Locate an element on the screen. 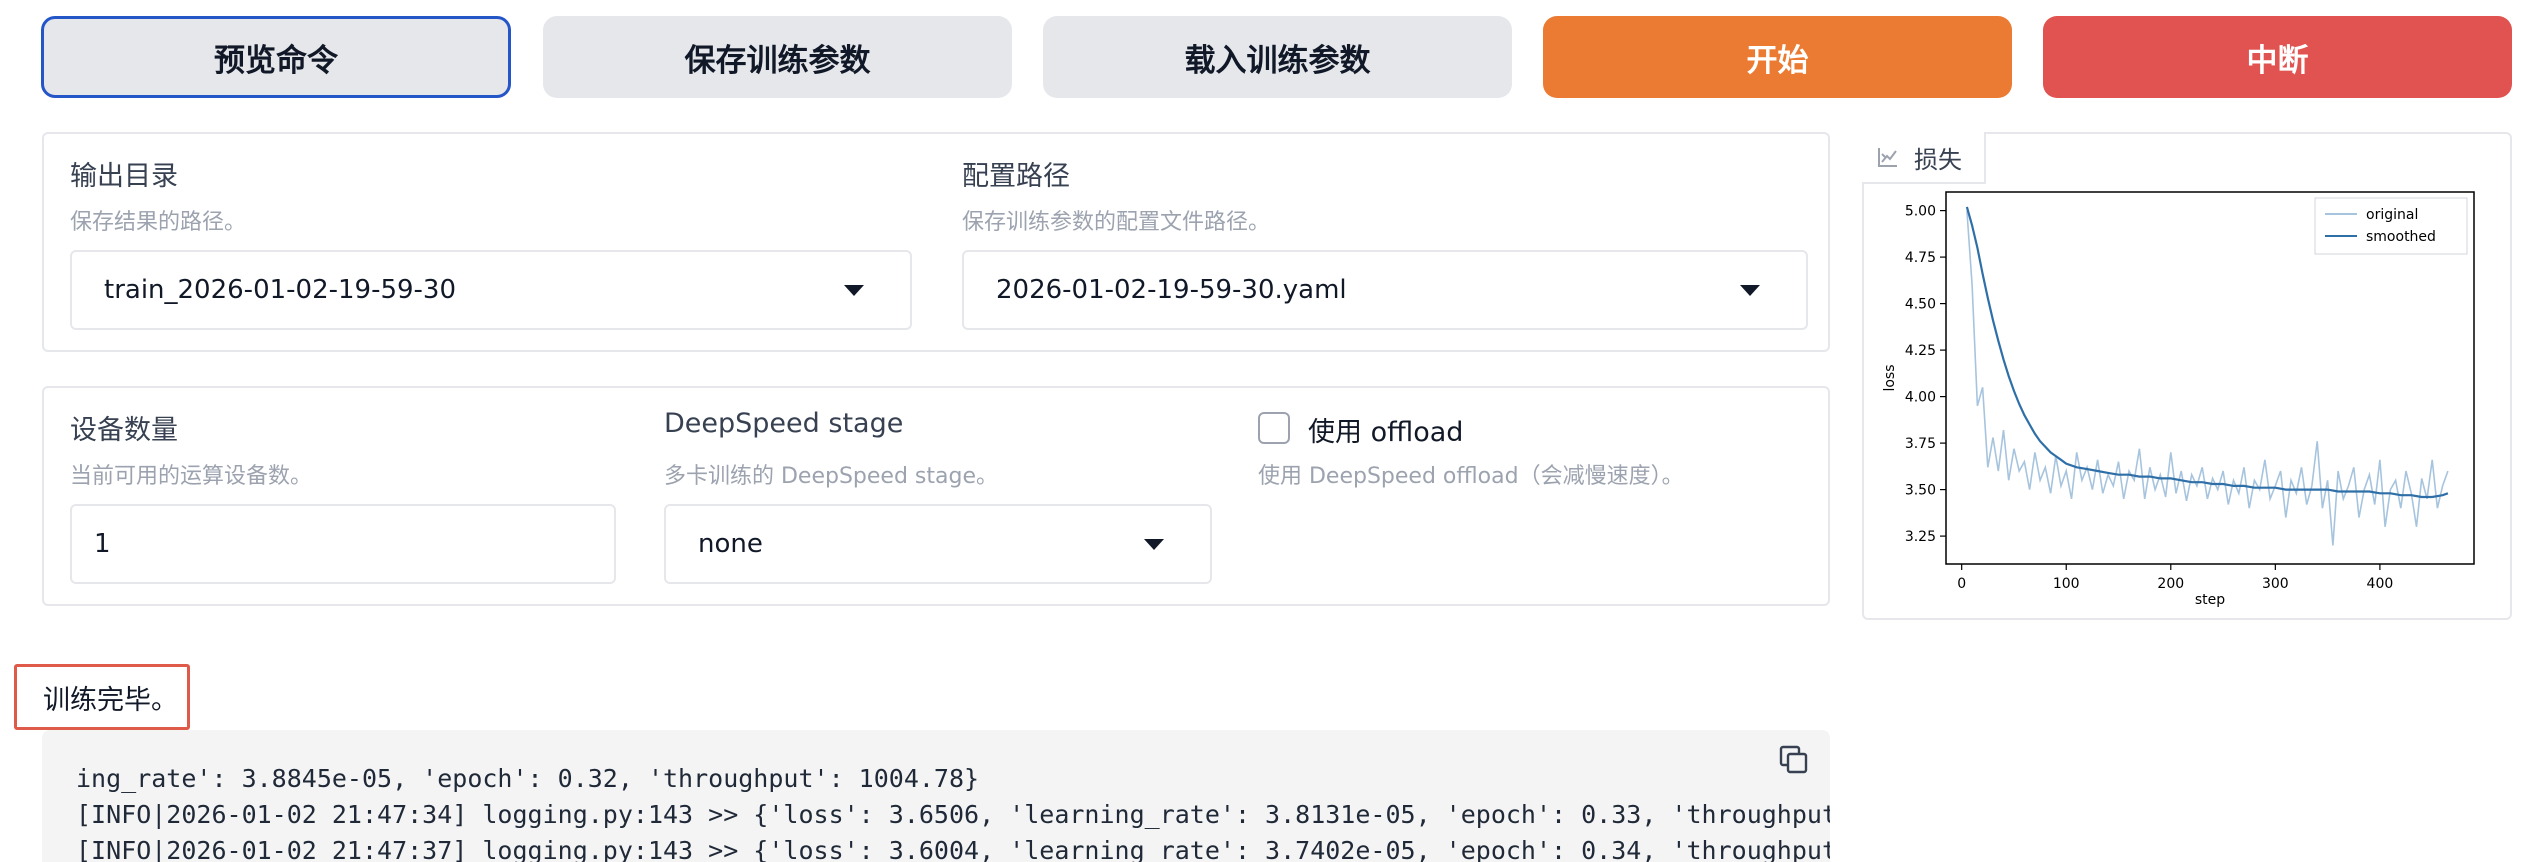  loss-plot-tab: 损失 is located at coordinates (1924, 158).